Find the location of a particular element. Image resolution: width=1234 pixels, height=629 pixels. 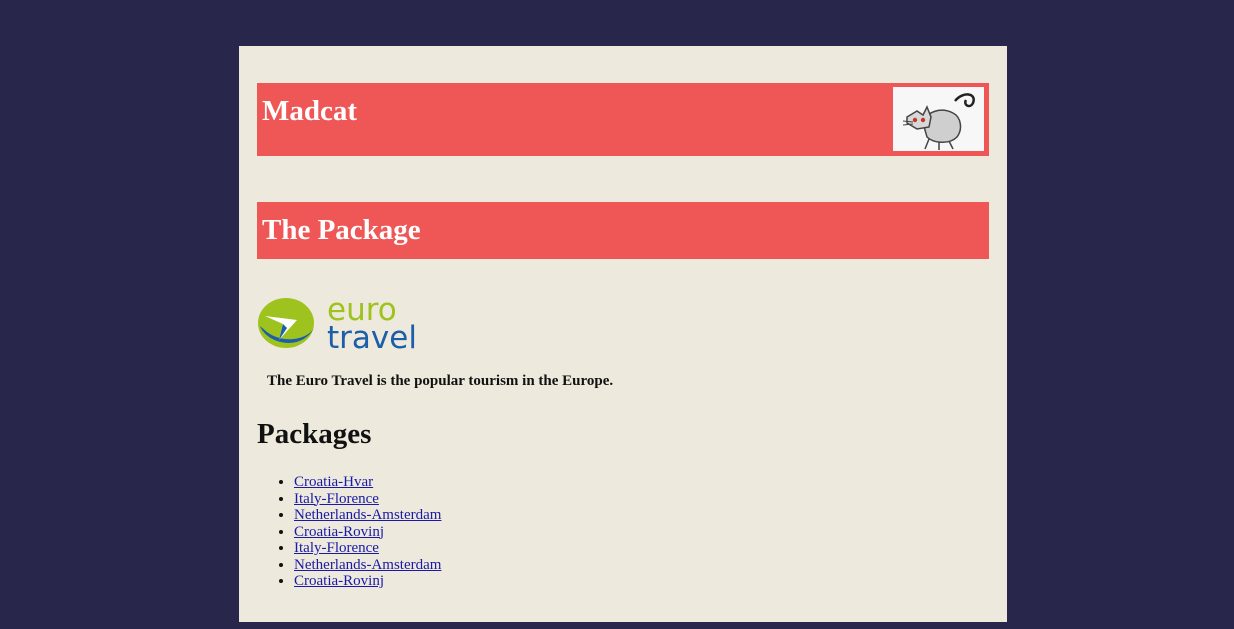

eurotravel-logo: euro travel is located at coordinates (339, 324).